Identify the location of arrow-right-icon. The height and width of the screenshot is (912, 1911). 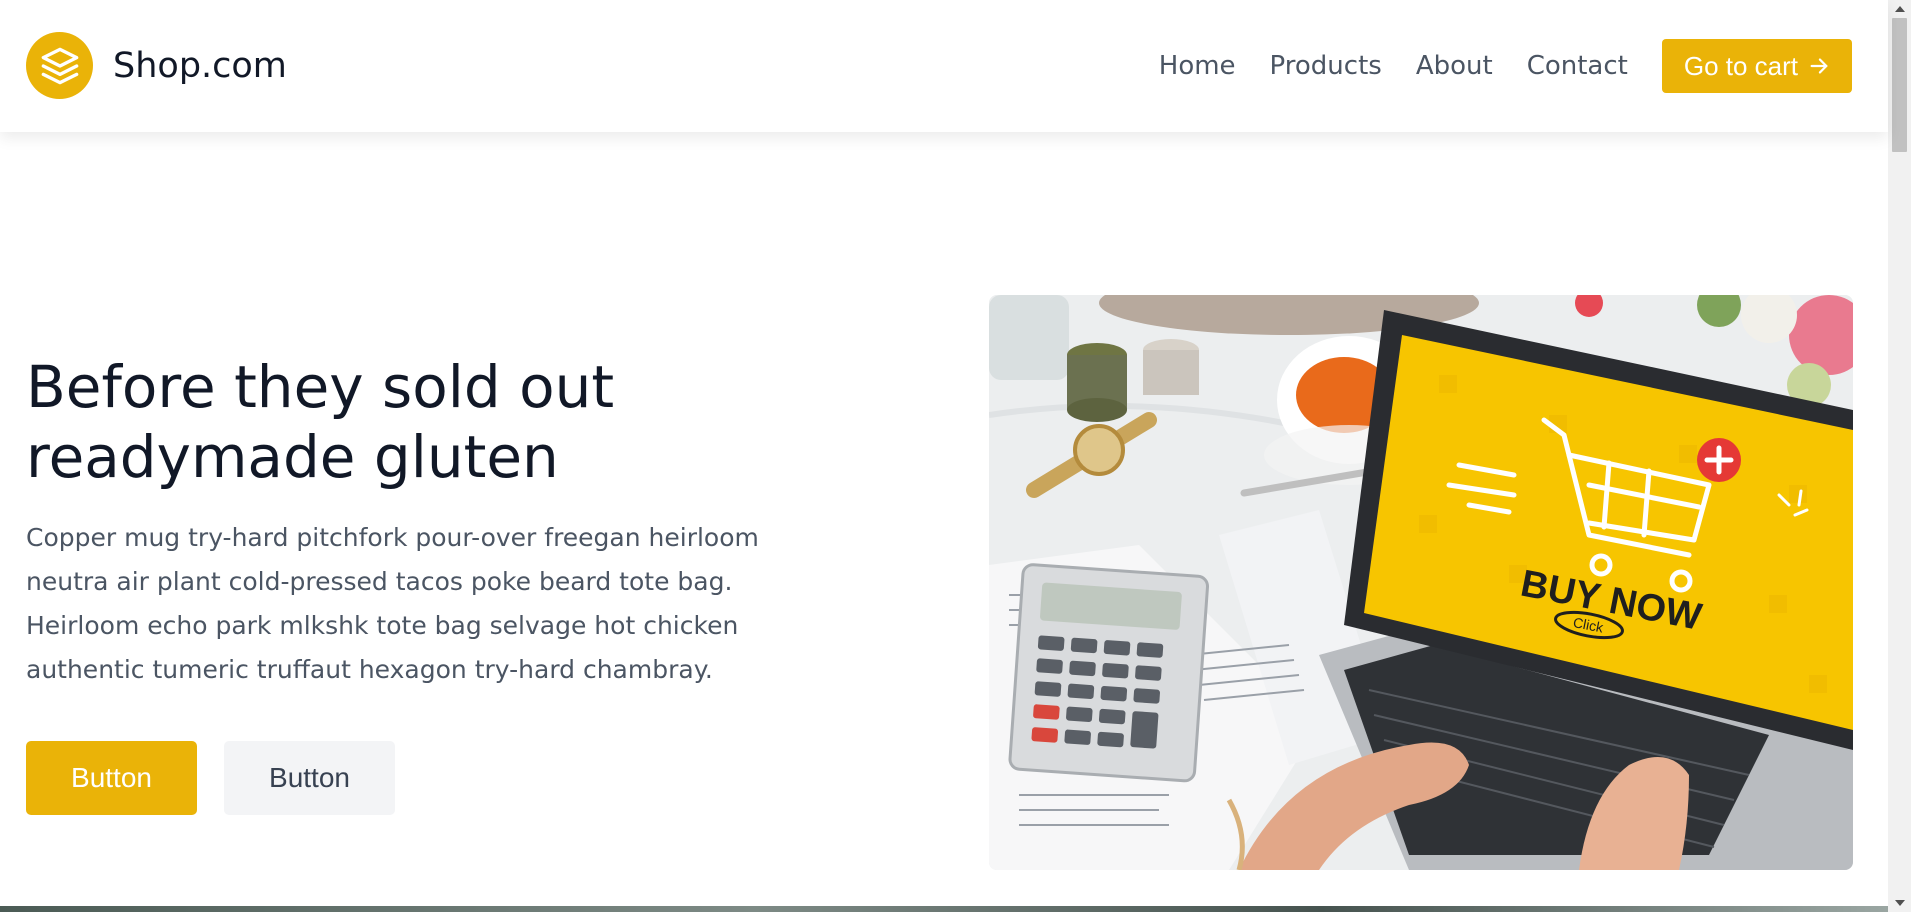
(1819, 66).